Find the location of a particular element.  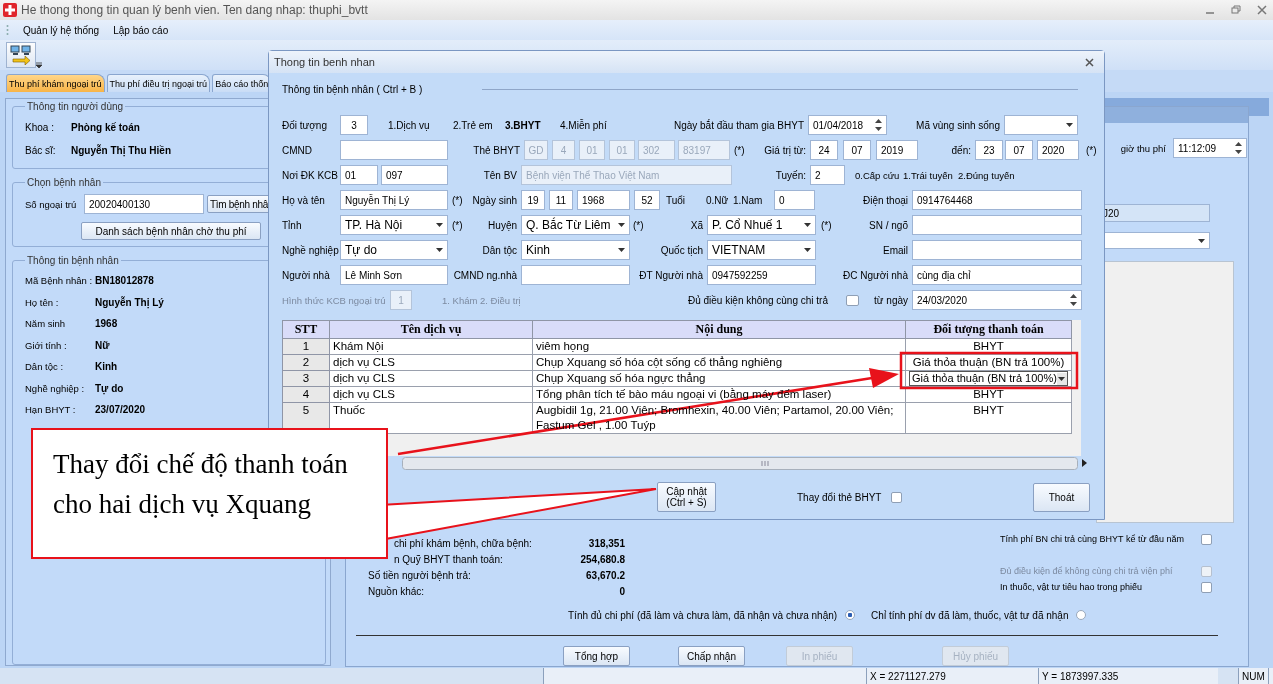

text-field: 23 is located at coordinates (989, 150).